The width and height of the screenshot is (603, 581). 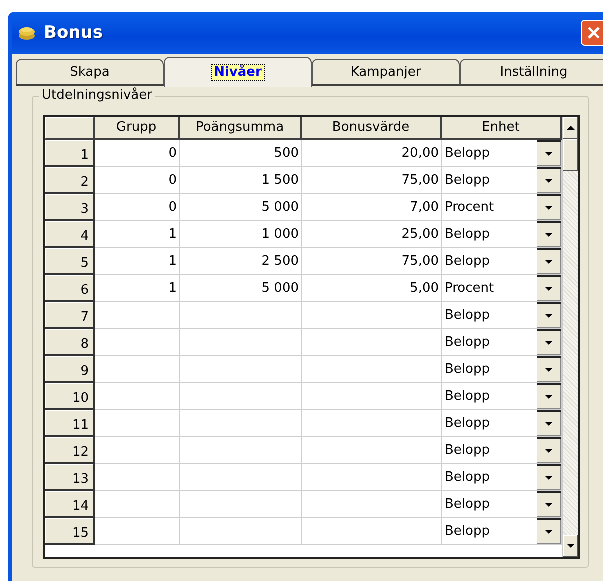 What do you see at coordinates (531, 72) in the screenshot?
I see `tab: Inställning` at bounding box center [531, 72].